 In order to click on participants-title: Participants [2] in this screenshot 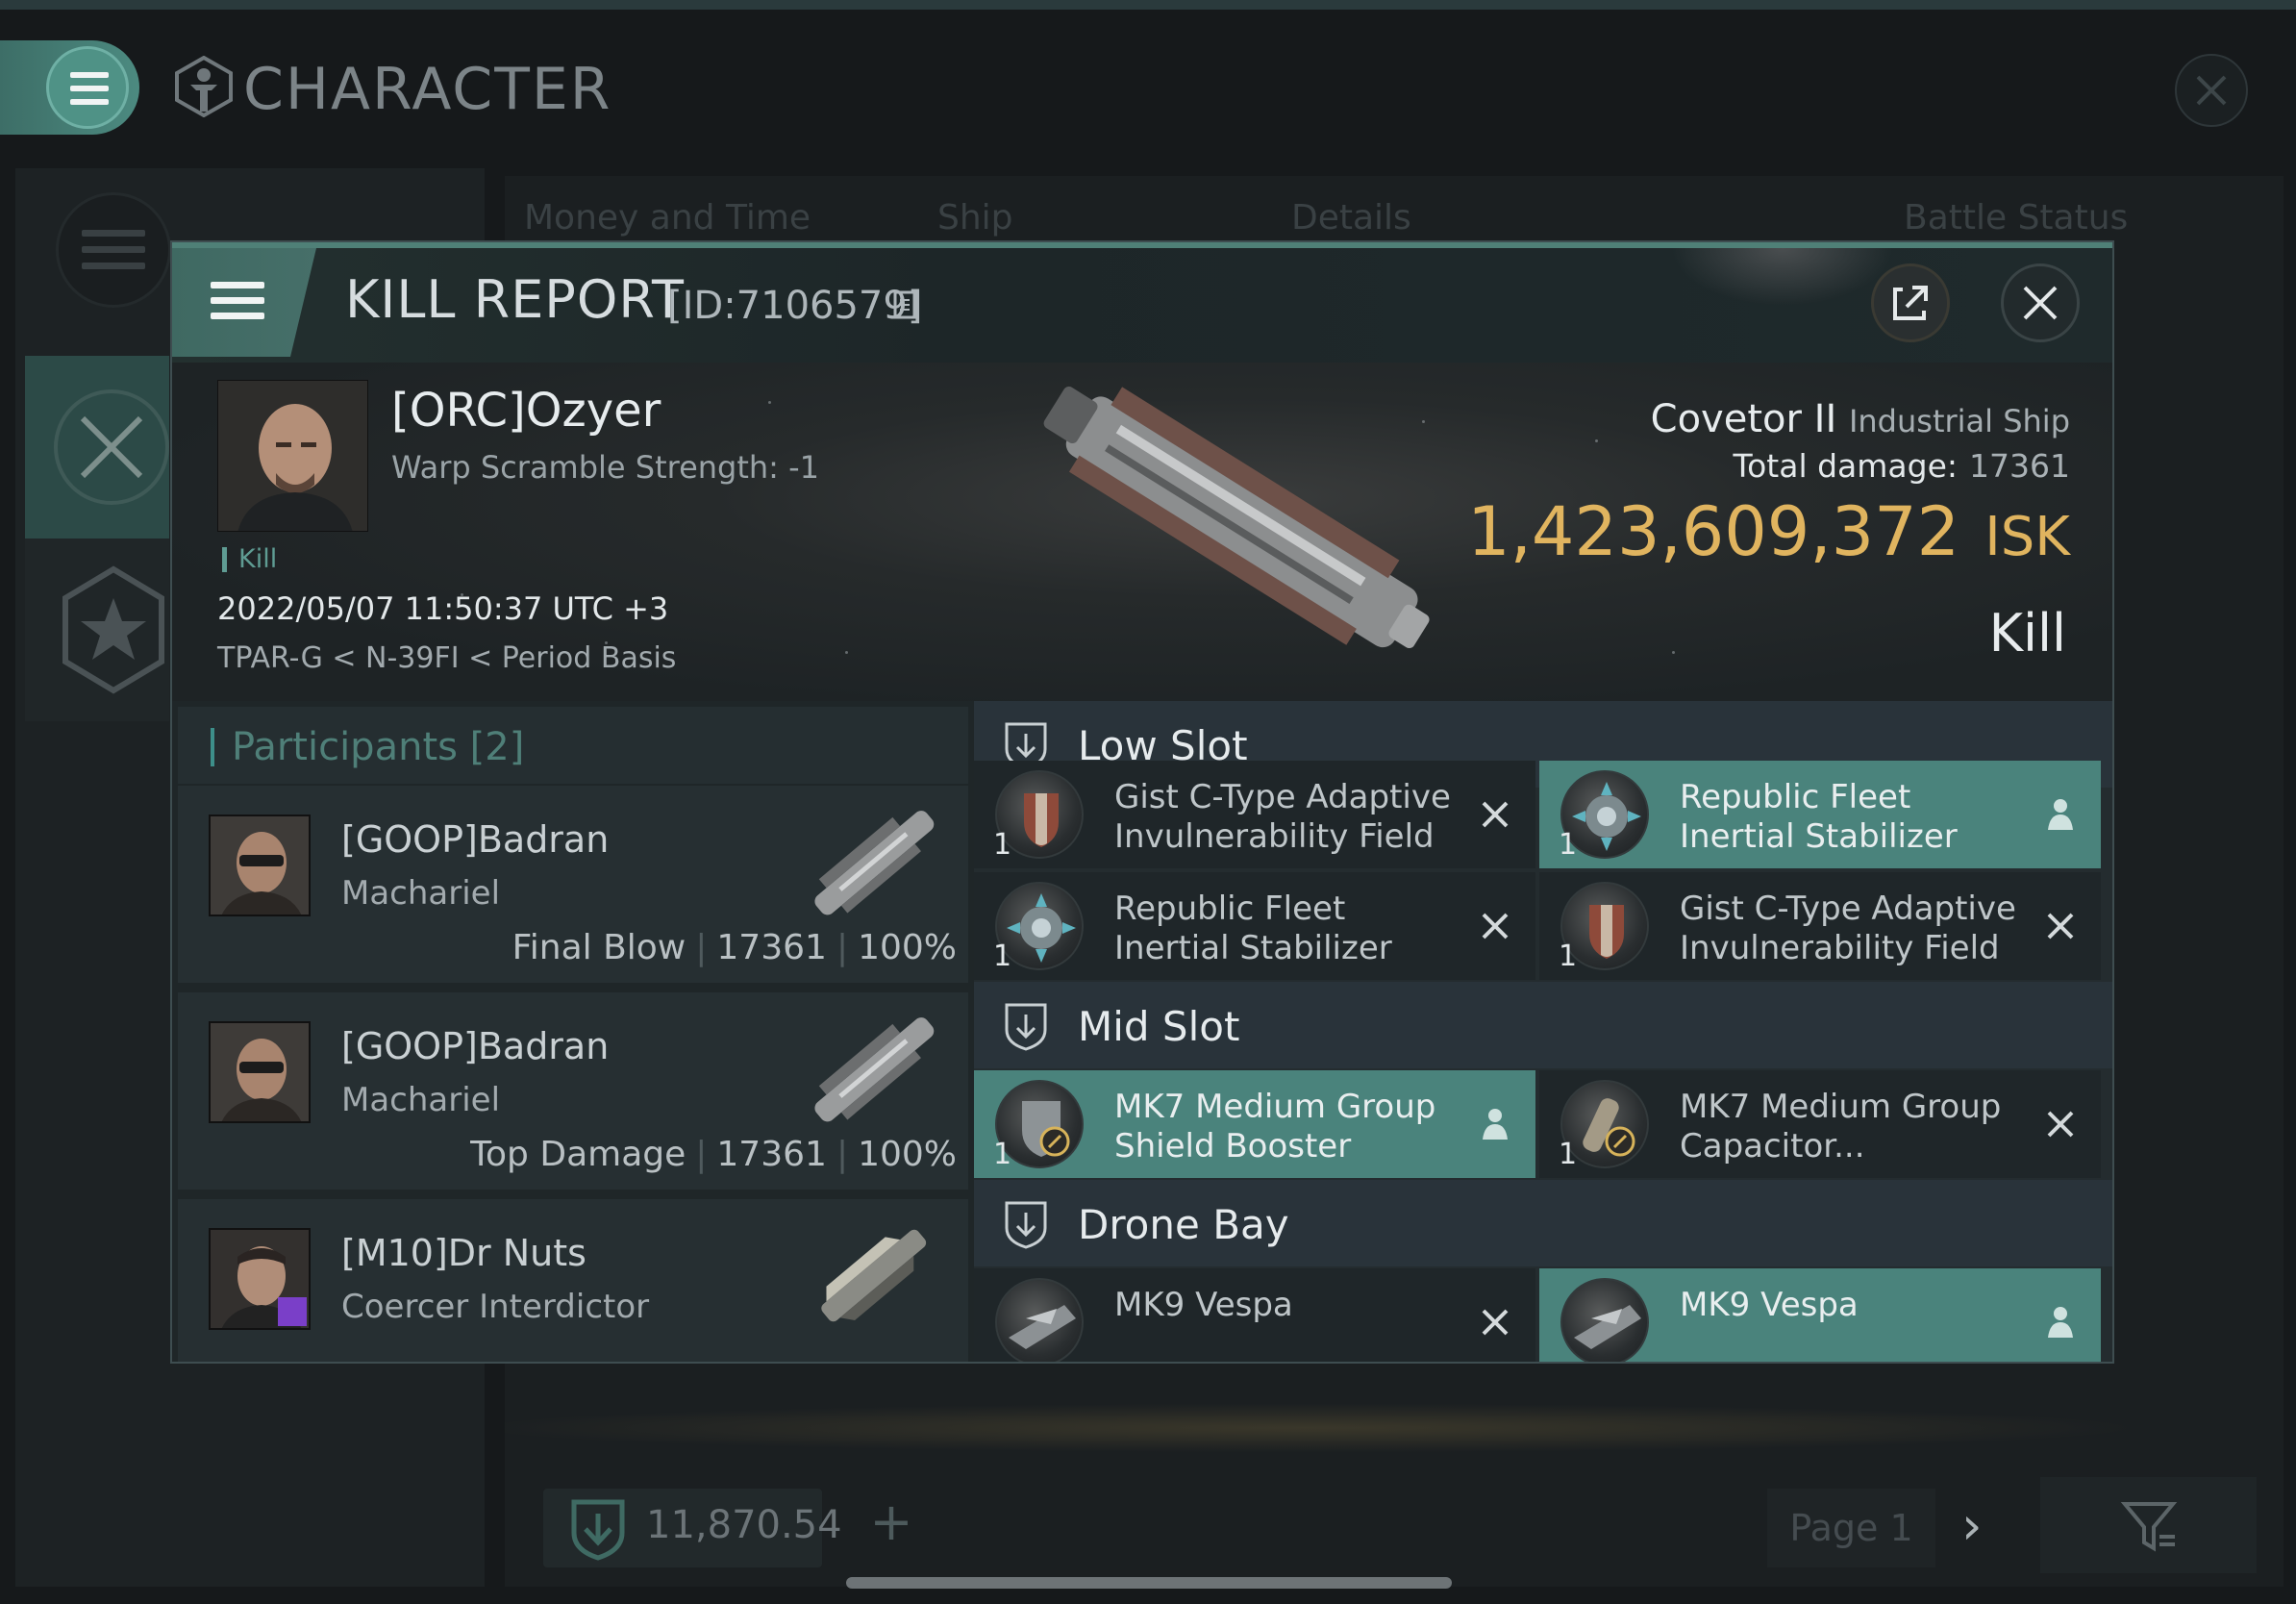, I will do `click(367, 747)`.